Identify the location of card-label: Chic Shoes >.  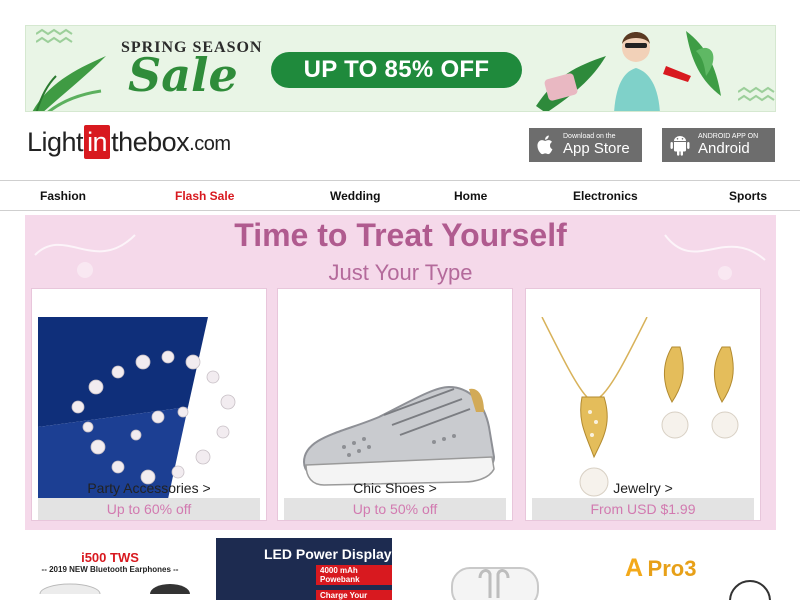
(395, 488).